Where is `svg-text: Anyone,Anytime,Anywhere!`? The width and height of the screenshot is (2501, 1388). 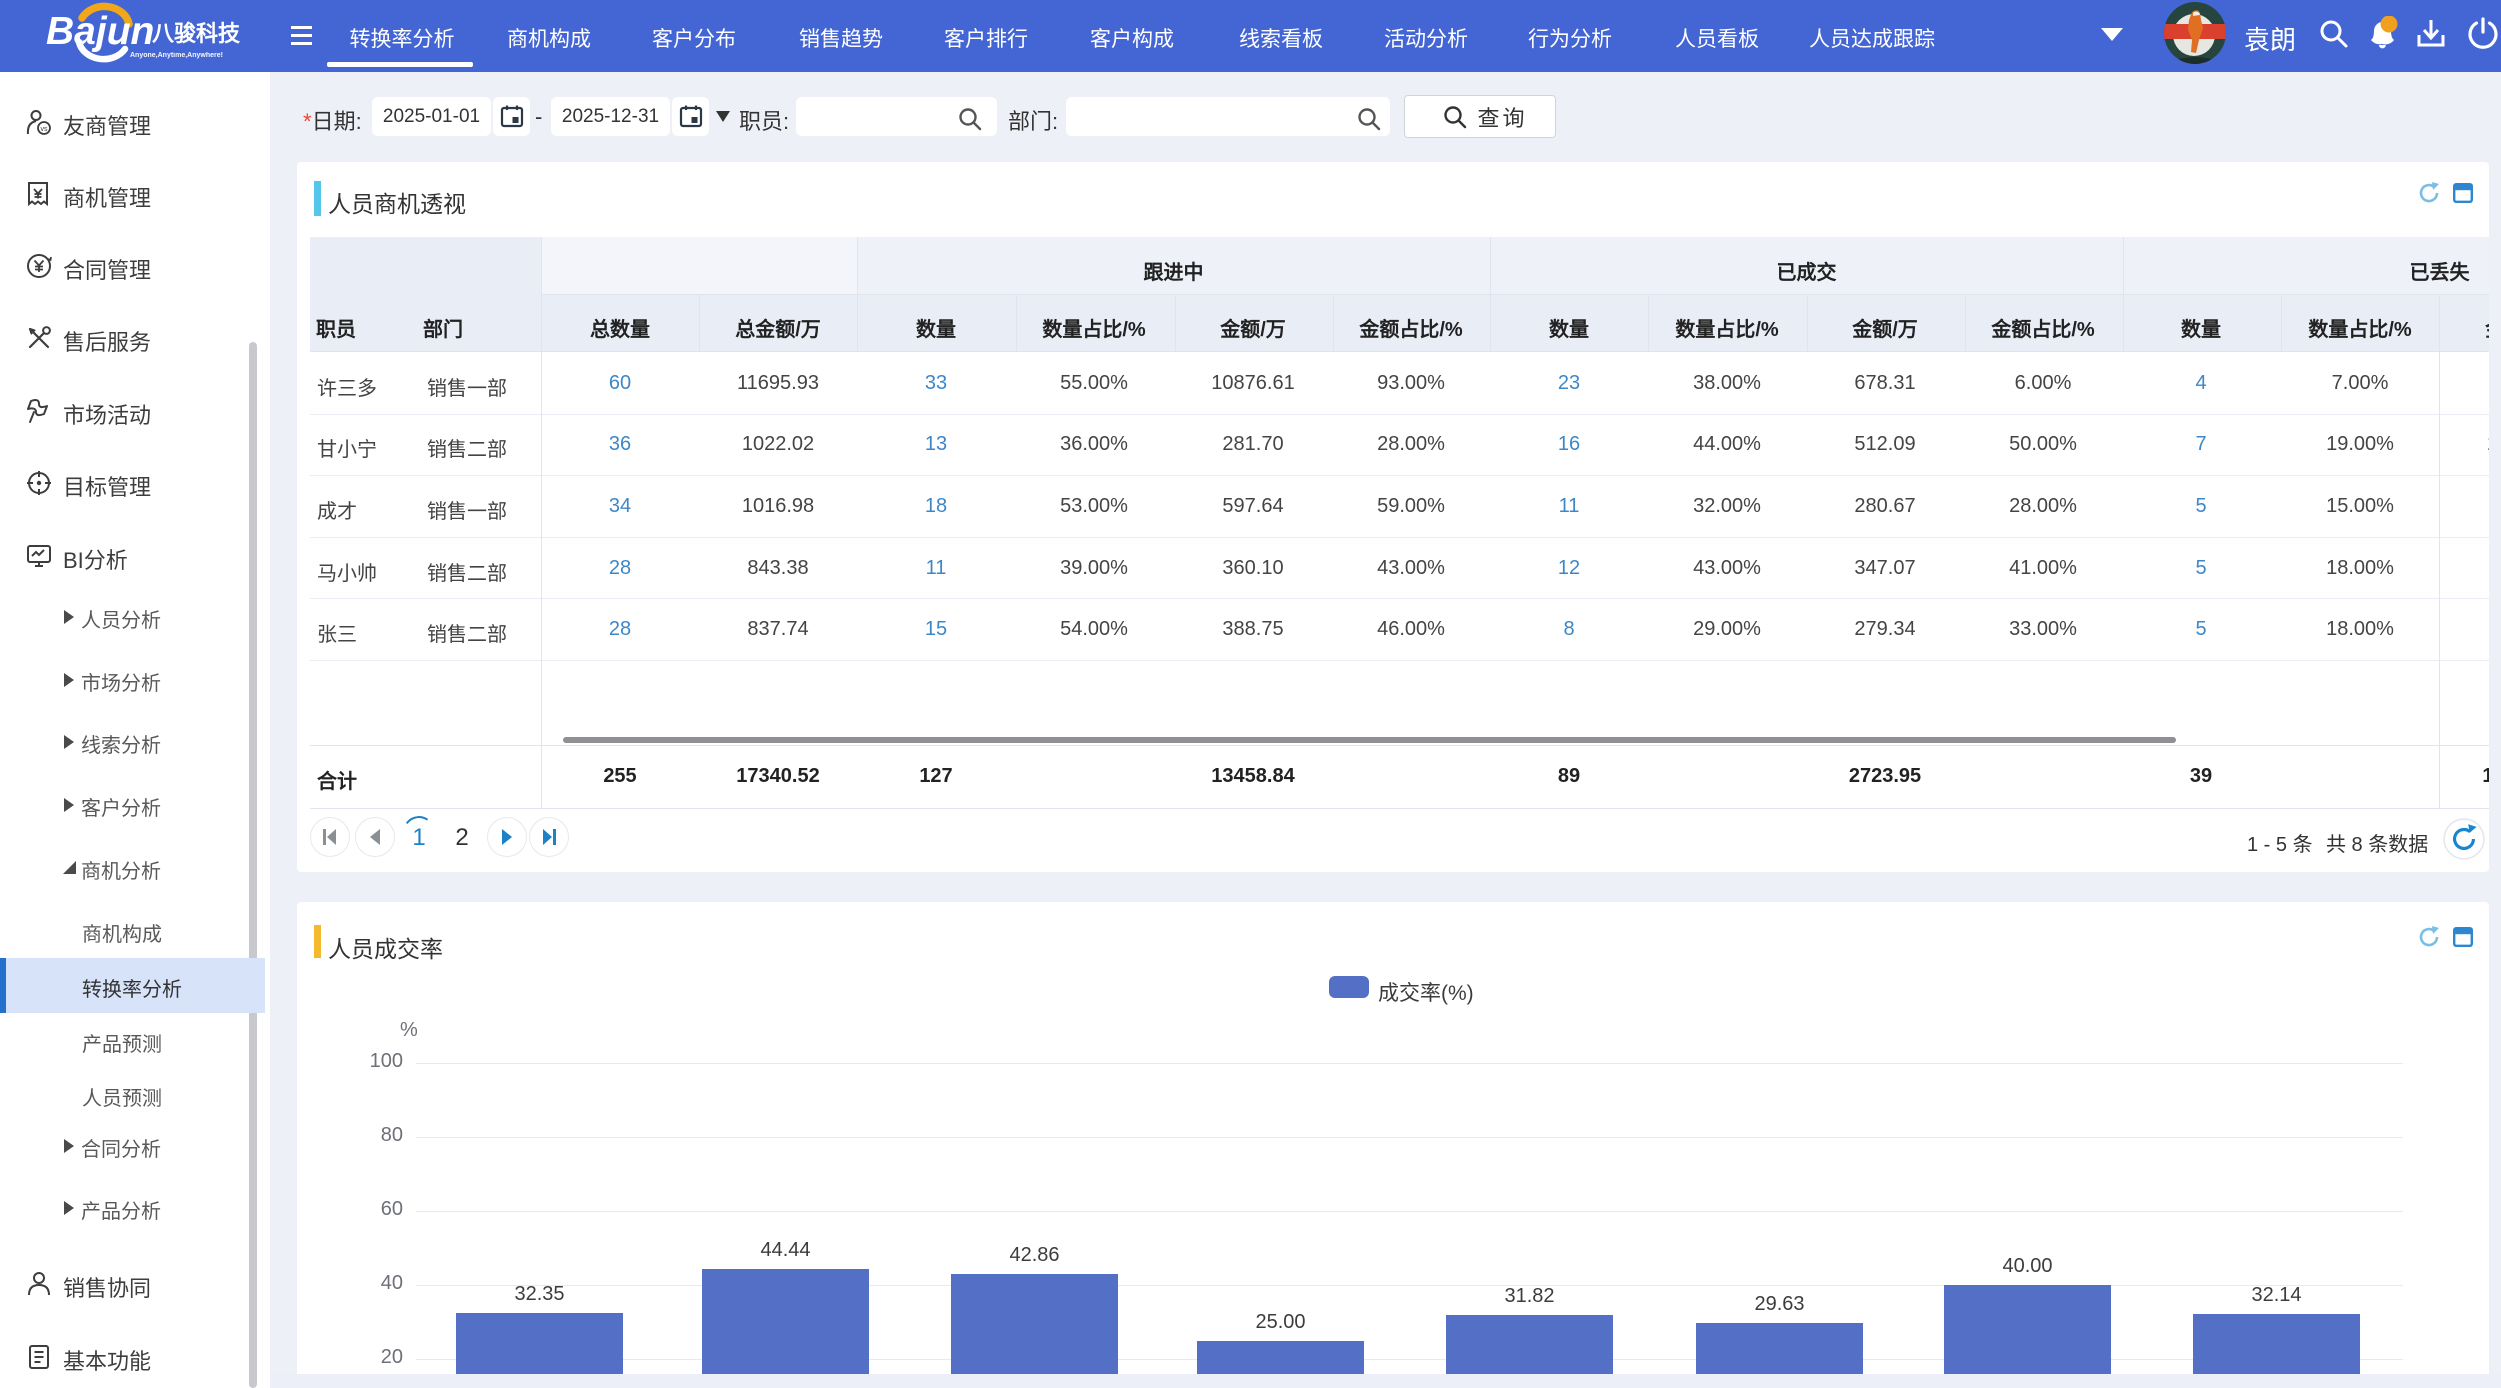
svg-text: Anyone,Anytime,Anywhere! is located at coordinates (176, 55).